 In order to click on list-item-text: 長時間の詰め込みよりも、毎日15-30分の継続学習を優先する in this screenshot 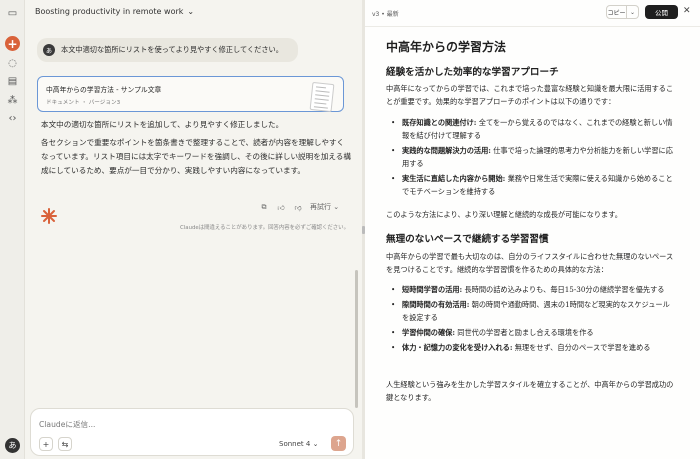, I will do `click(563, 289)`.